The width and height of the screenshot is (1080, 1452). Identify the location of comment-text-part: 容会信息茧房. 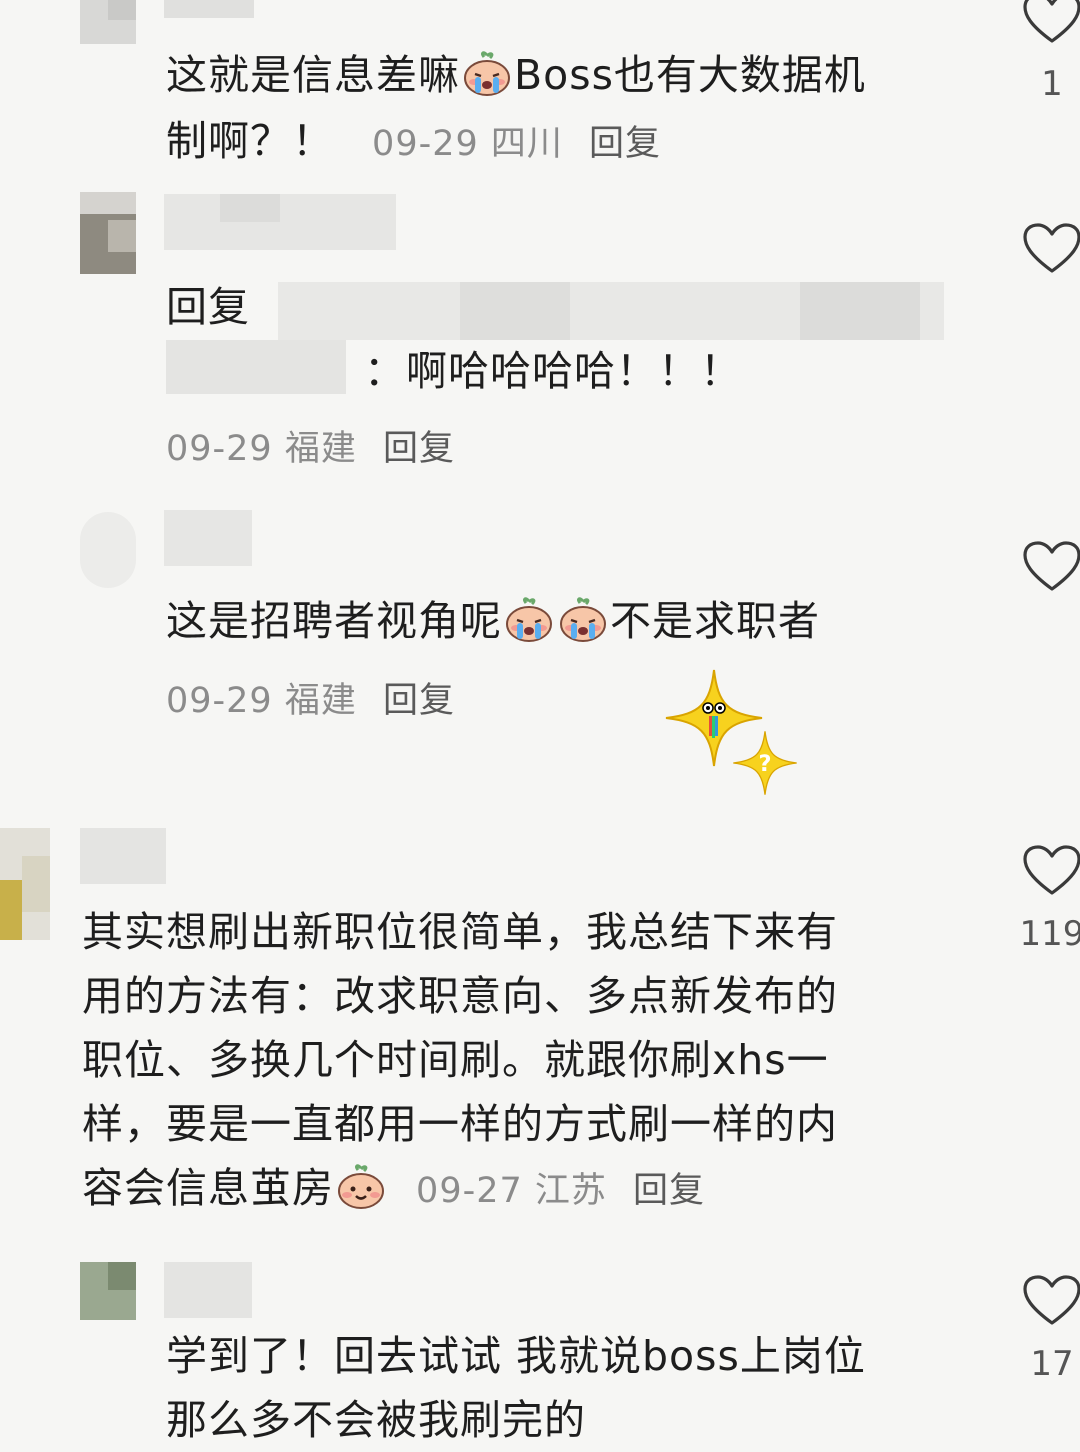
(208, 1188).